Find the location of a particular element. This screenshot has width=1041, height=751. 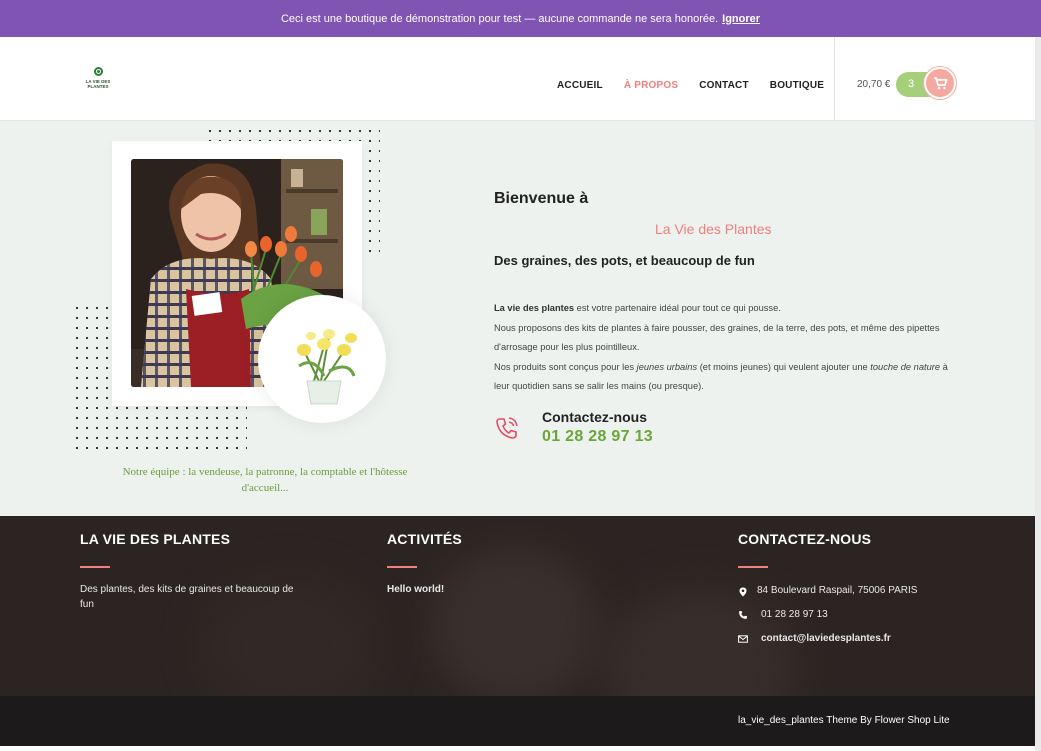

welcome-heading: Bienvenue à is located at coordinates (541, 198).